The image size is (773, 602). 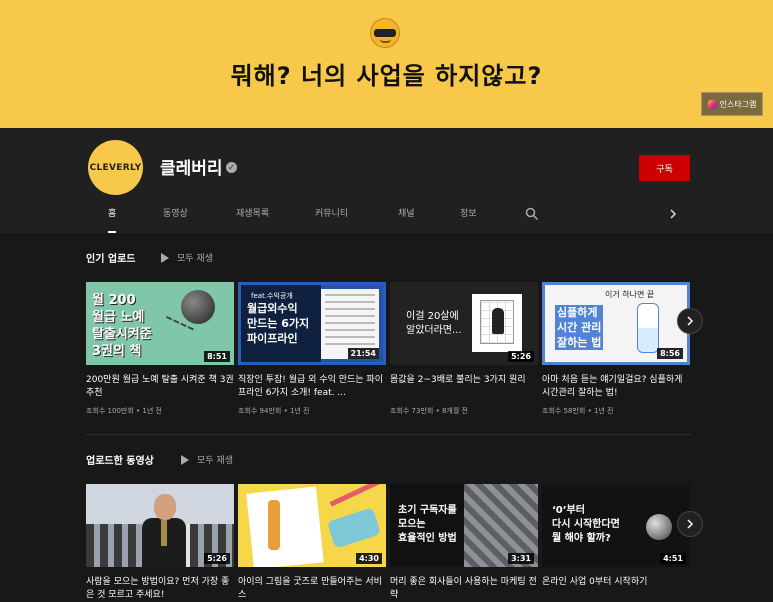 What do you see at coordinates (468, 218) in the screenshot?
I see `tab-about: 정보` at bounding box center [468, 218].